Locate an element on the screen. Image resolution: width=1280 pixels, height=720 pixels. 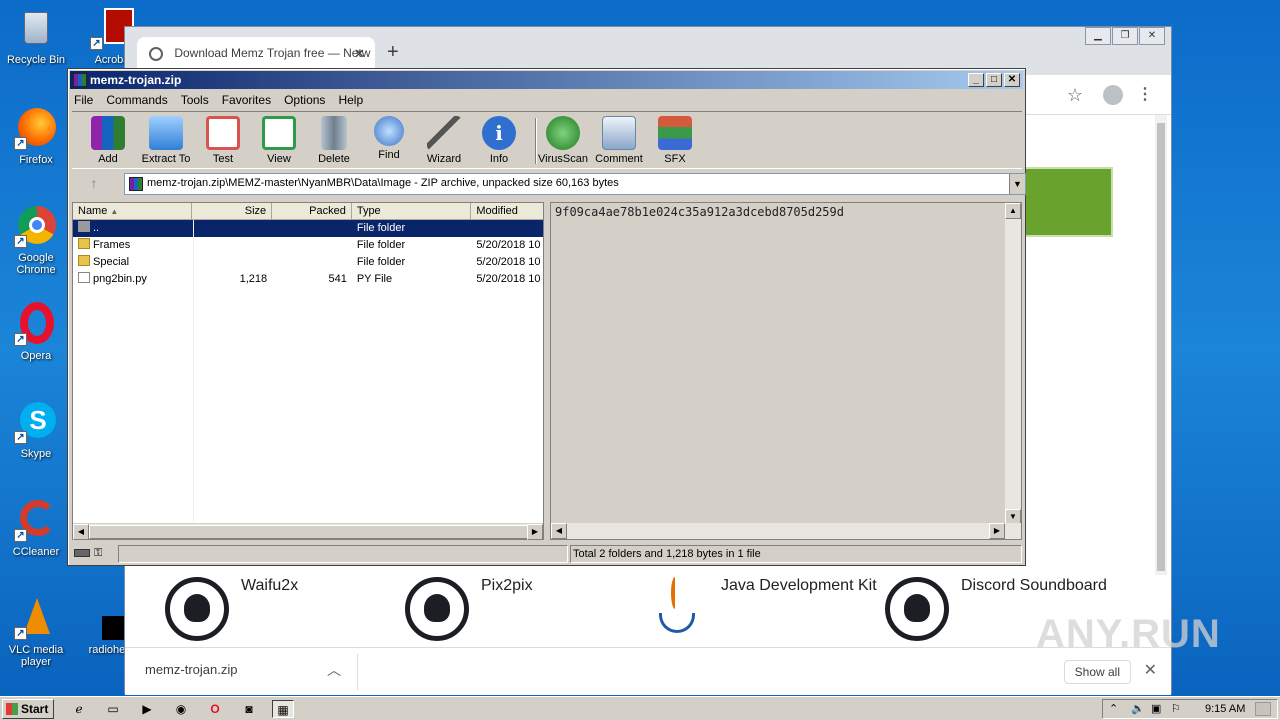
column-type: Type is located at coordinates (412, 211).